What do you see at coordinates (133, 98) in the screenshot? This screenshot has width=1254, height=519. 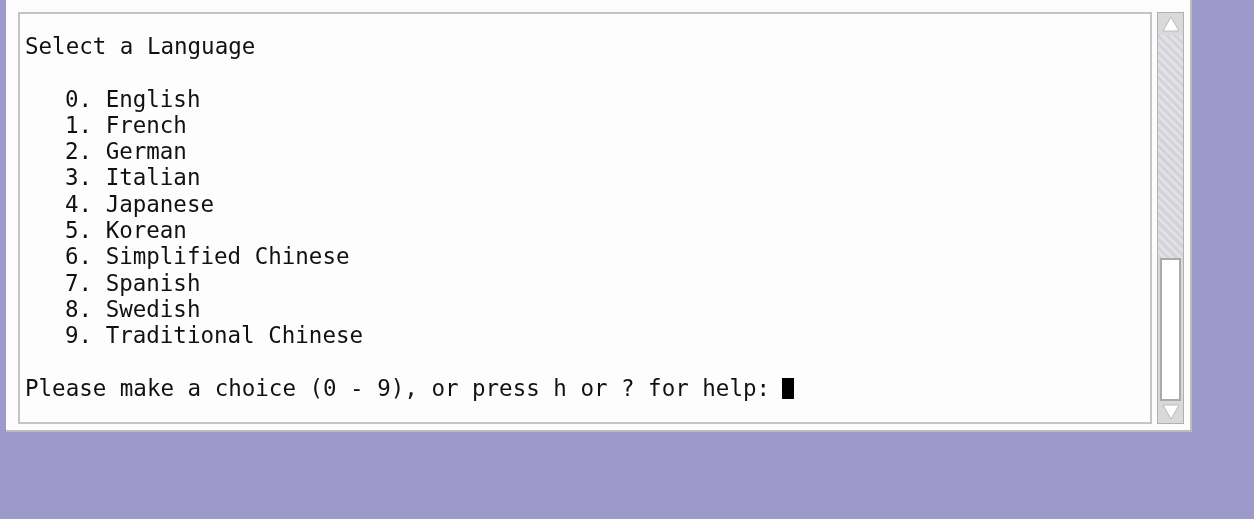 I see `language-option: 0. English` at bounding box center [133, 98].